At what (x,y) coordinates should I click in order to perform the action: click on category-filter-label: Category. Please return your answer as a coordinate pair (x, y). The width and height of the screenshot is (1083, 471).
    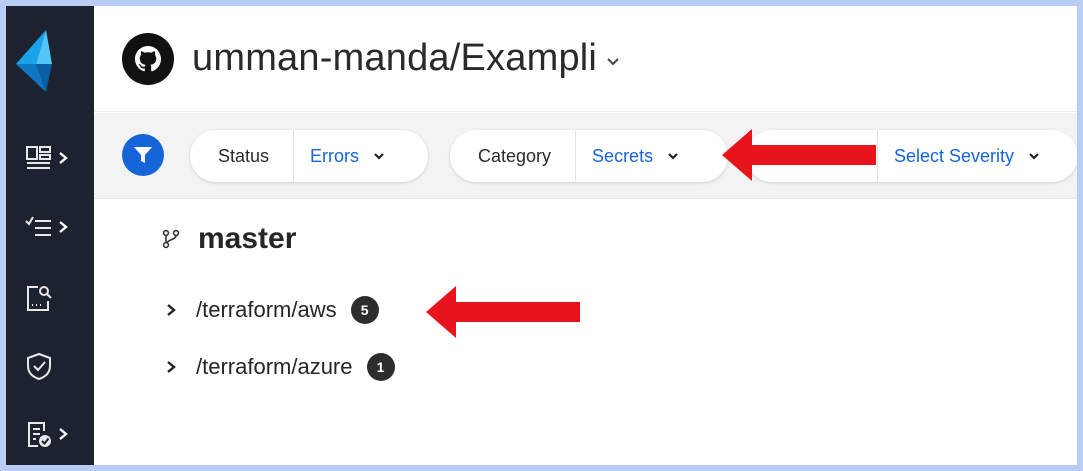
    Looking at the image, I should click on (513, 156).